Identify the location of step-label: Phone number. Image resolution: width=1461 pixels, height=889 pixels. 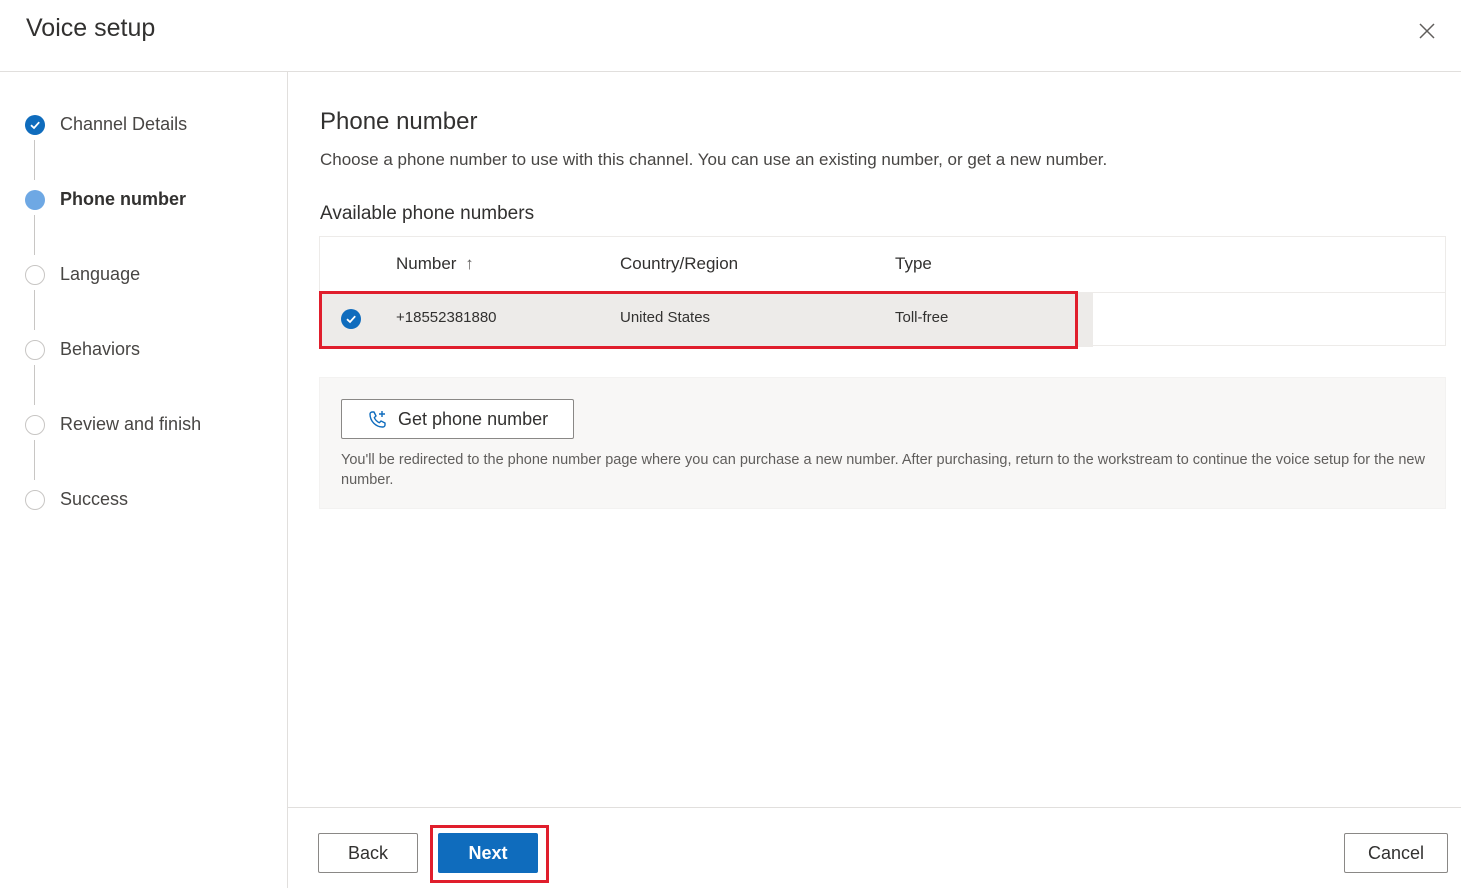
(123, 199).